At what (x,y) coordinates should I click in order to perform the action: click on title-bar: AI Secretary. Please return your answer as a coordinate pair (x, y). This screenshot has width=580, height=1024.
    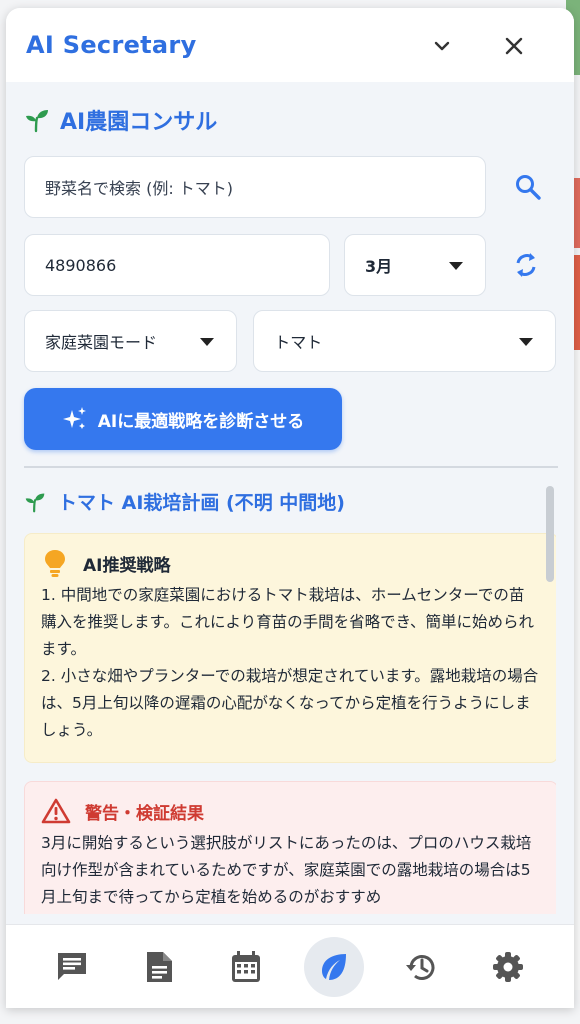
    Looking at the image, I should click on (290, 45).